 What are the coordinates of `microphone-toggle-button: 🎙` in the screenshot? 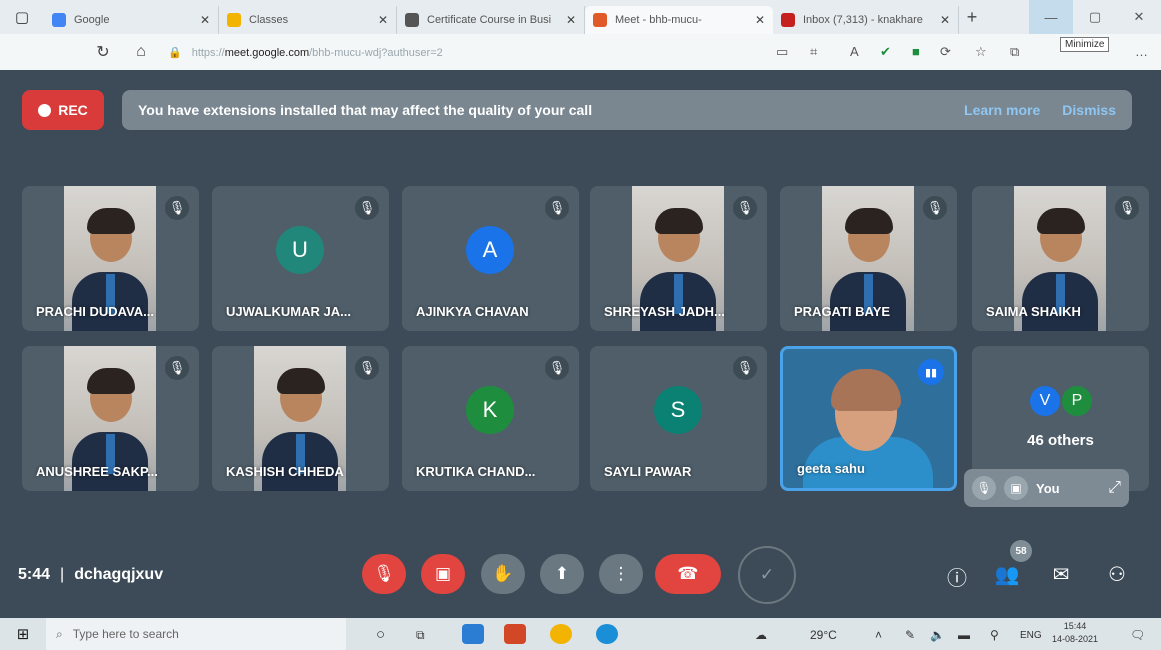 It's located at (384, 574).